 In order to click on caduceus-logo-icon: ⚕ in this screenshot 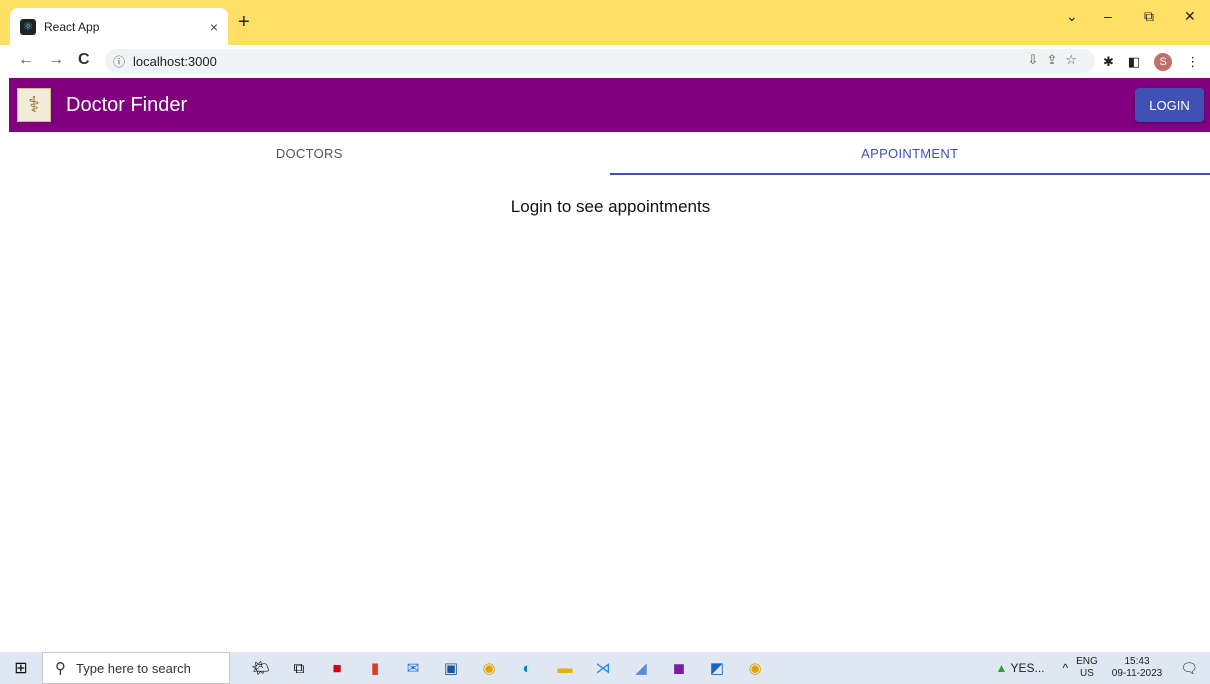, I will do `click(34, 105)`.